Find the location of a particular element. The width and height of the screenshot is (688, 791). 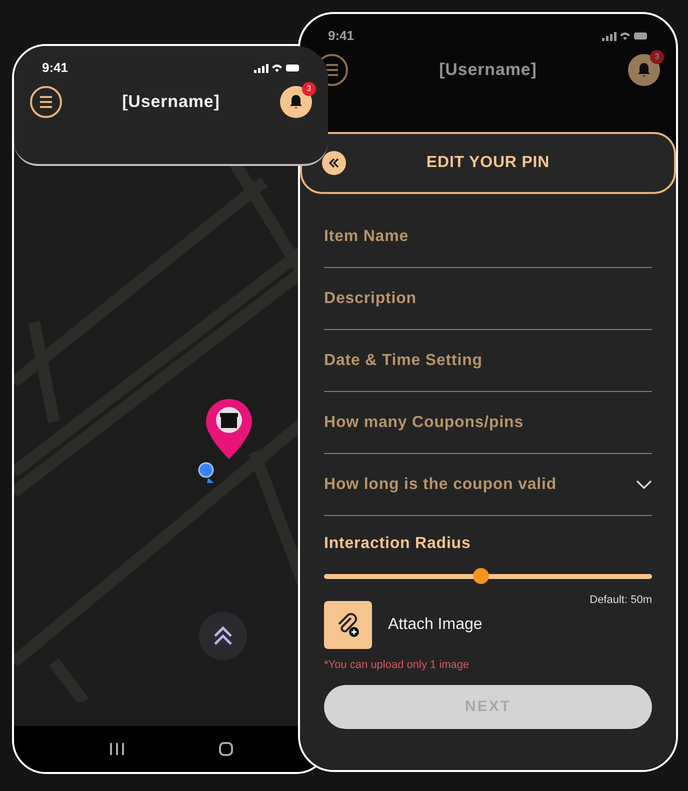

chevron-down-icon is located at coordinates (644, 485).